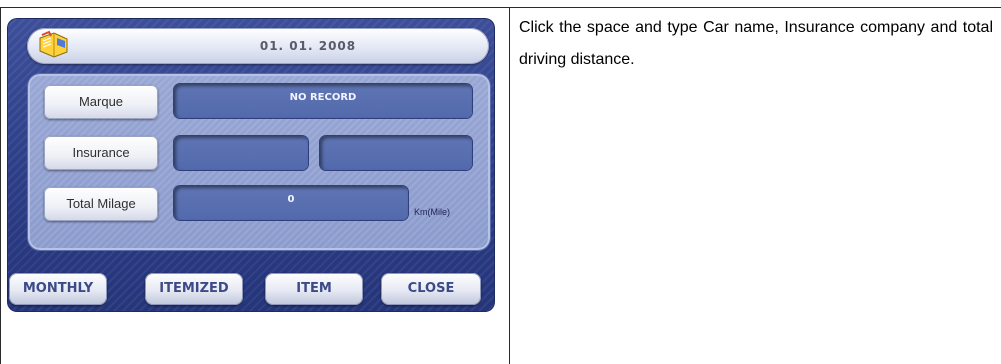 The height and width of the screenshot is (364, 1001). I want to click on insurance-label-button: Insurance, so click(101, 153).